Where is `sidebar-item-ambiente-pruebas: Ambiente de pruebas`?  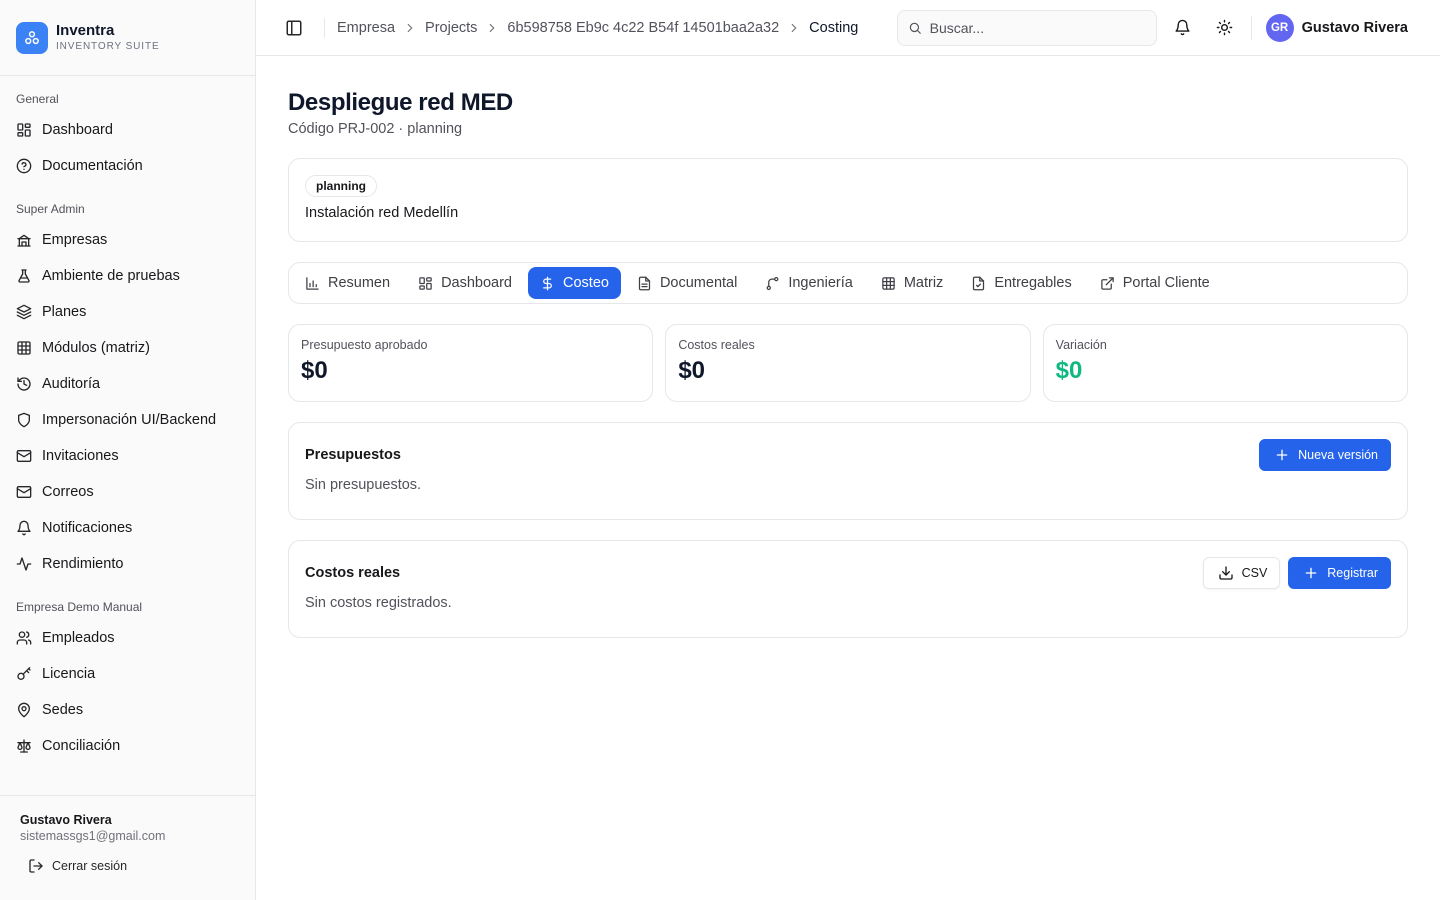 sidebar-item-ambiente-pruebas: Ambiente de pruebas is located at coordinates (127, 276).